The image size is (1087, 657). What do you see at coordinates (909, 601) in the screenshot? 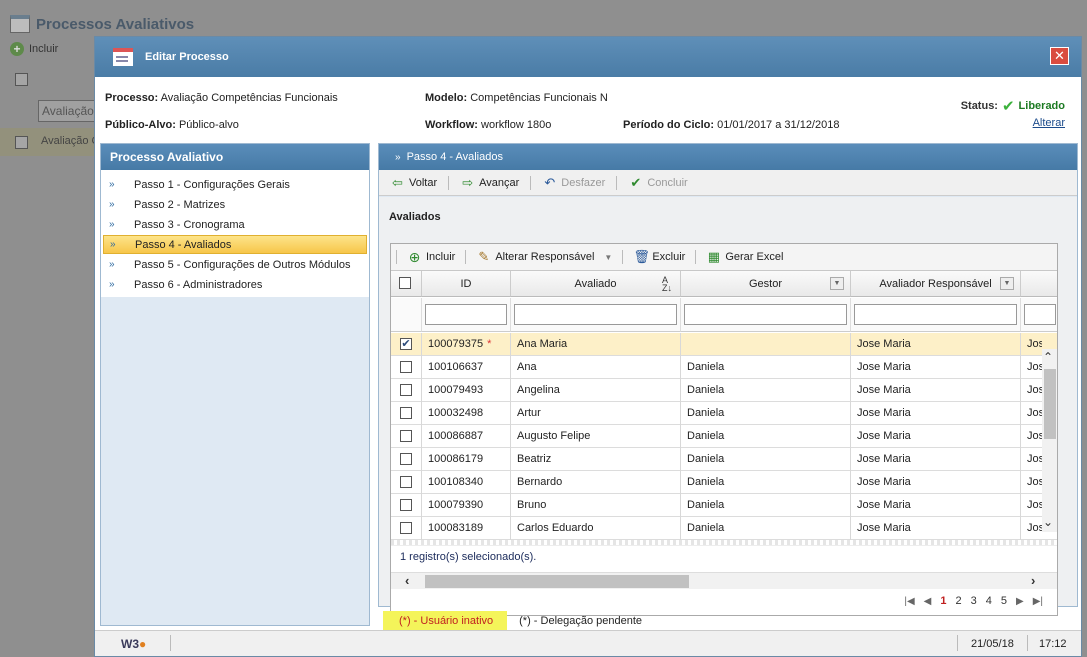
I see `first-page-icon: |◀` at bounding box center [909, 601].